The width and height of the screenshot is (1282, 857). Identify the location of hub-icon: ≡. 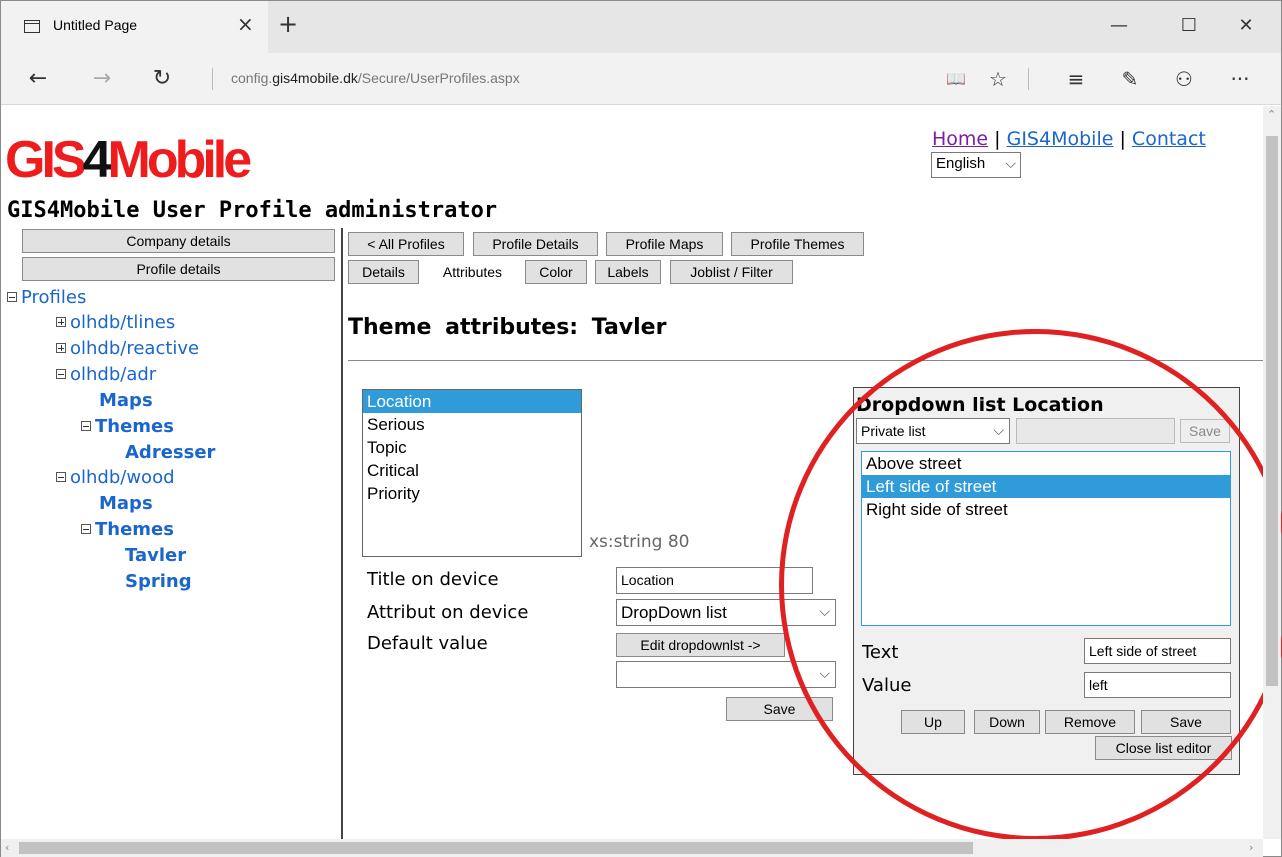
(1076, 79).